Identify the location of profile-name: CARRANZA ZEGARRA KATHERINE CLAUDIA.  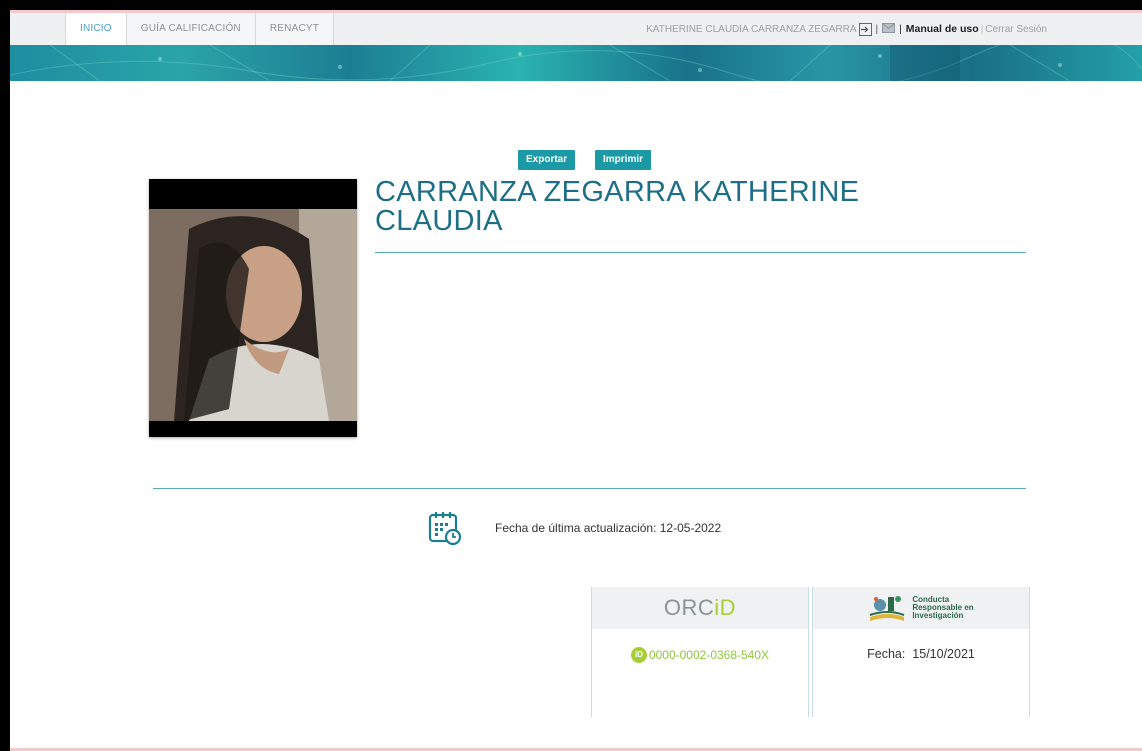
(705, 207).